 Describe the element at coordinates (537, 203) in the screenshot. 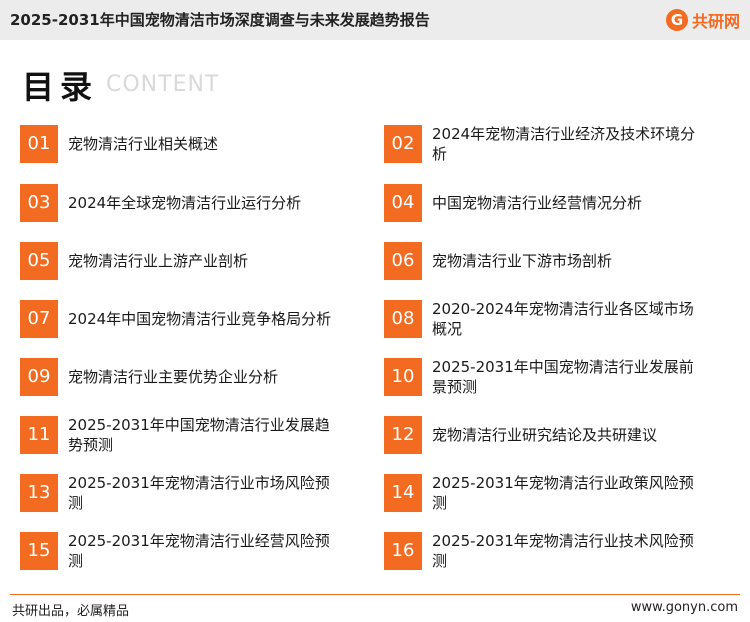

I see `toc-label: 中国宠物清洁行业经营情况分析` at that location.